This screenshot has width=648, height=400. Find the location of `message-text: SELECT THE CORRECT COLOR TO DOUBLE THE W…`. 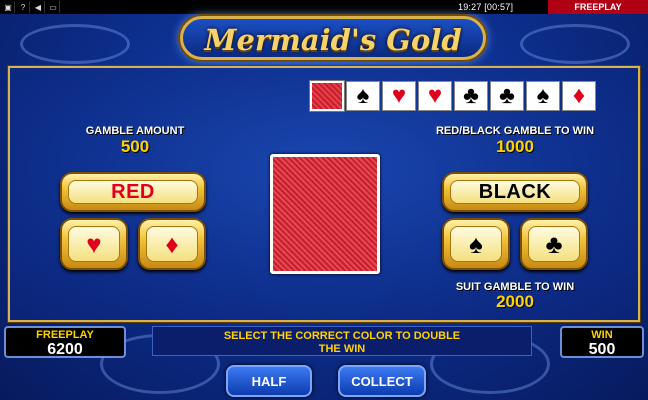

message-text: SELECT THE CORRECT COLOR TO DOUBLE THE W… is located at coordinates (342, 343).